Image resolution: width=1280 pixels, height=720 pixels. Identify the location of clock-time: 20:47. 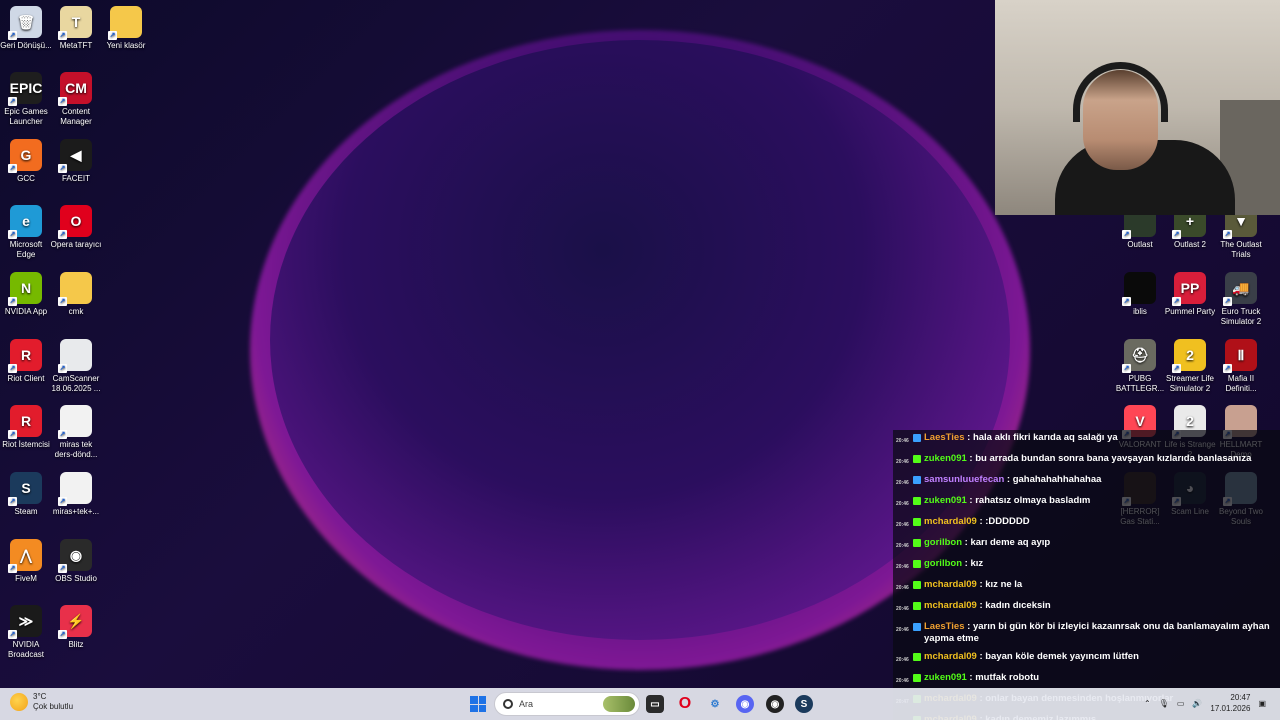
(1240, 697).